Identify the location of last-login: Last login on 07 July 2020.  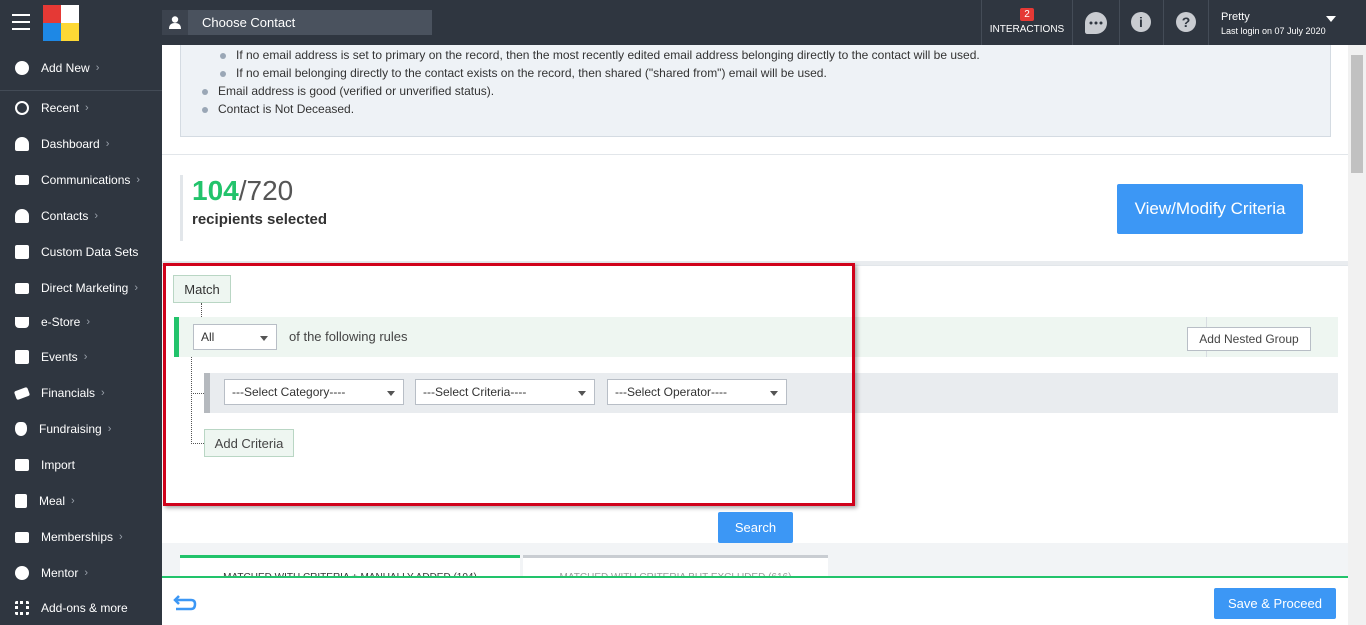
(1273, 31).